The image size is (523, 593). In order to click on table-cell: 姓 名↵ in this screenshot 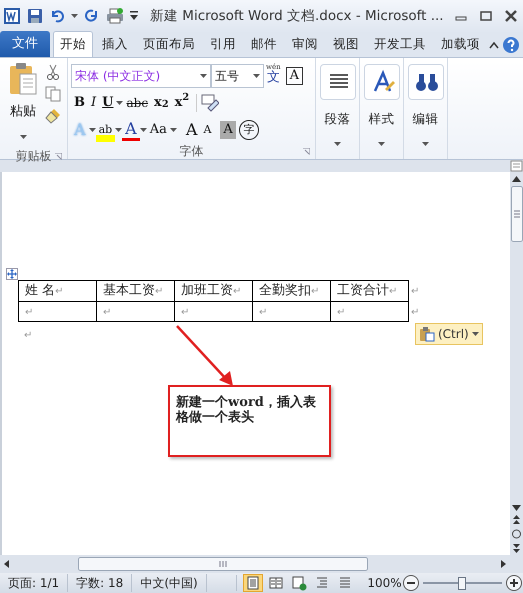, I will do `click(57, 290)`.